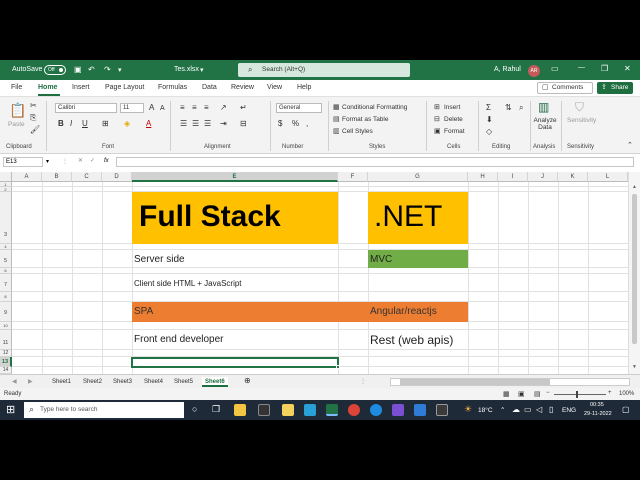  I want to click on column-header-a: A, so click(27, 177).